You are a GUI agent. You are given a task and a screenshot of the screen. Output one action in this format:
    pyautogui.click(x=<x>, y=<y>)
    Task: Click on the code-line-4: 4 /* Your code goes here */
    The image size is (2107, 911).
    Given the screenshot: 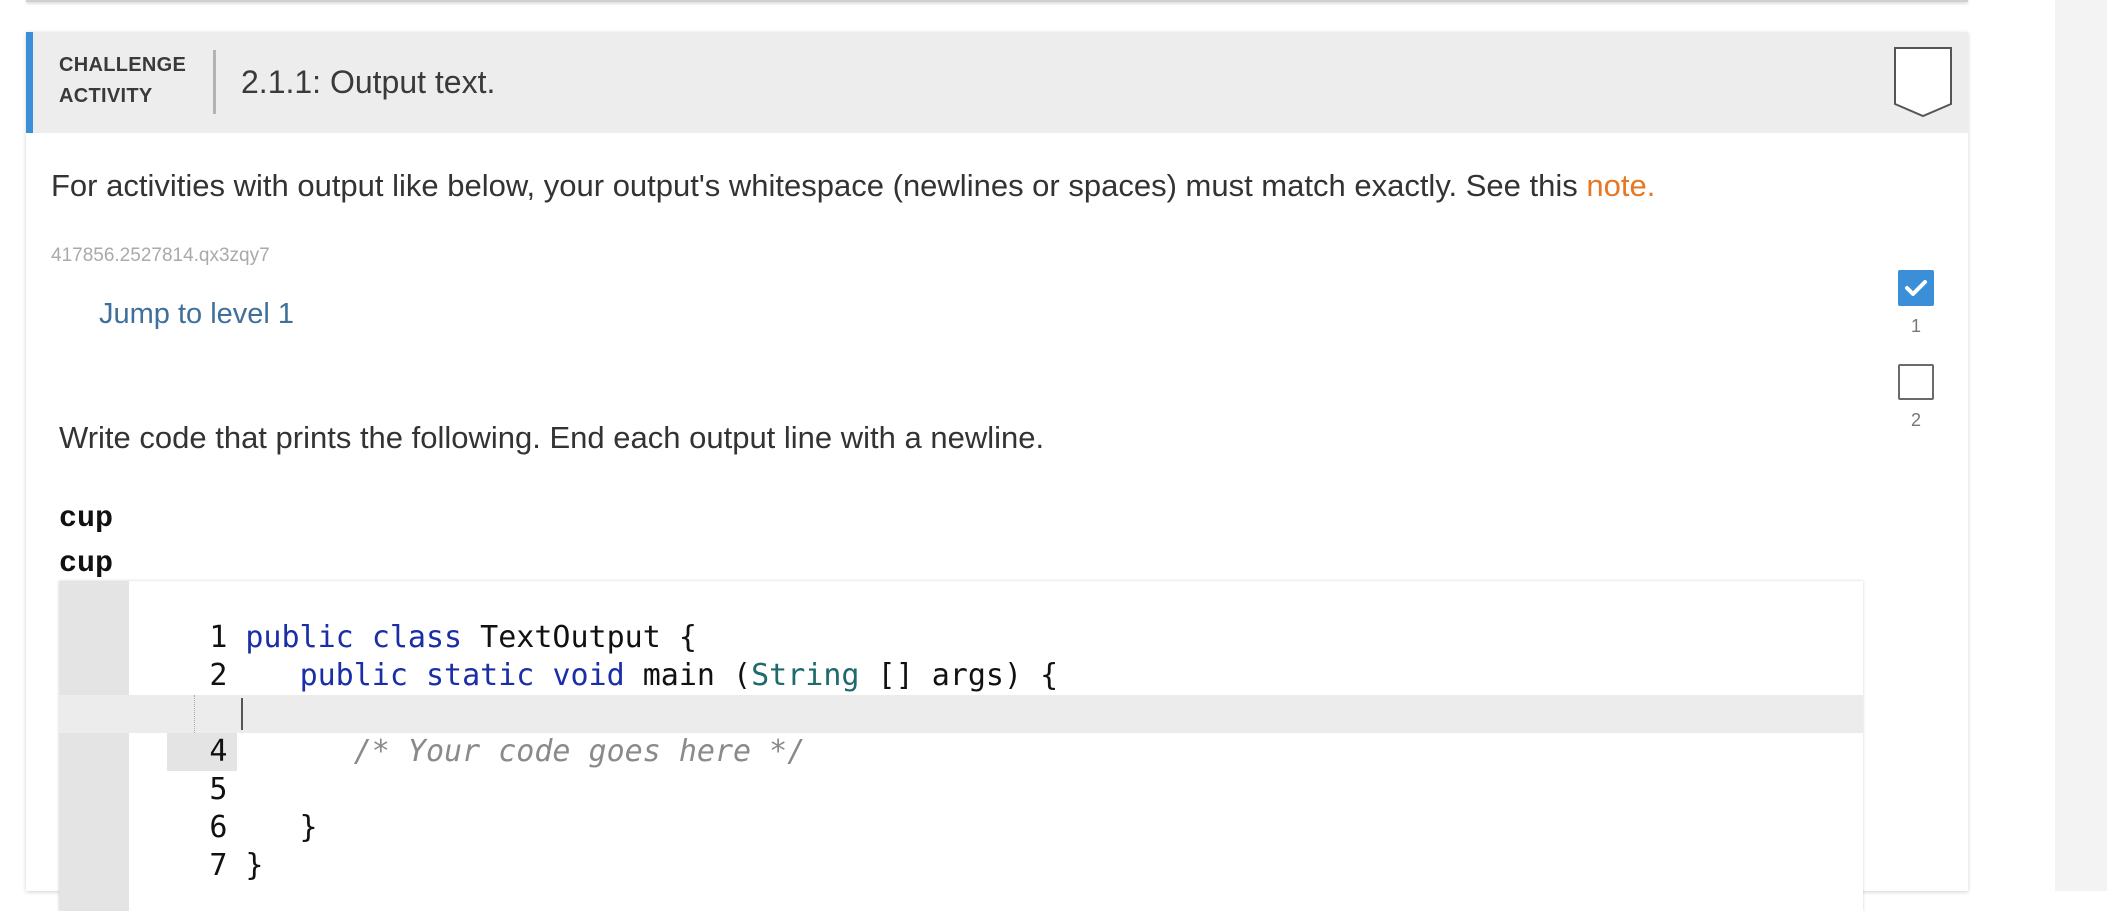 What is the action you would take?
    pyautogui.click(x=961, y=733)
    